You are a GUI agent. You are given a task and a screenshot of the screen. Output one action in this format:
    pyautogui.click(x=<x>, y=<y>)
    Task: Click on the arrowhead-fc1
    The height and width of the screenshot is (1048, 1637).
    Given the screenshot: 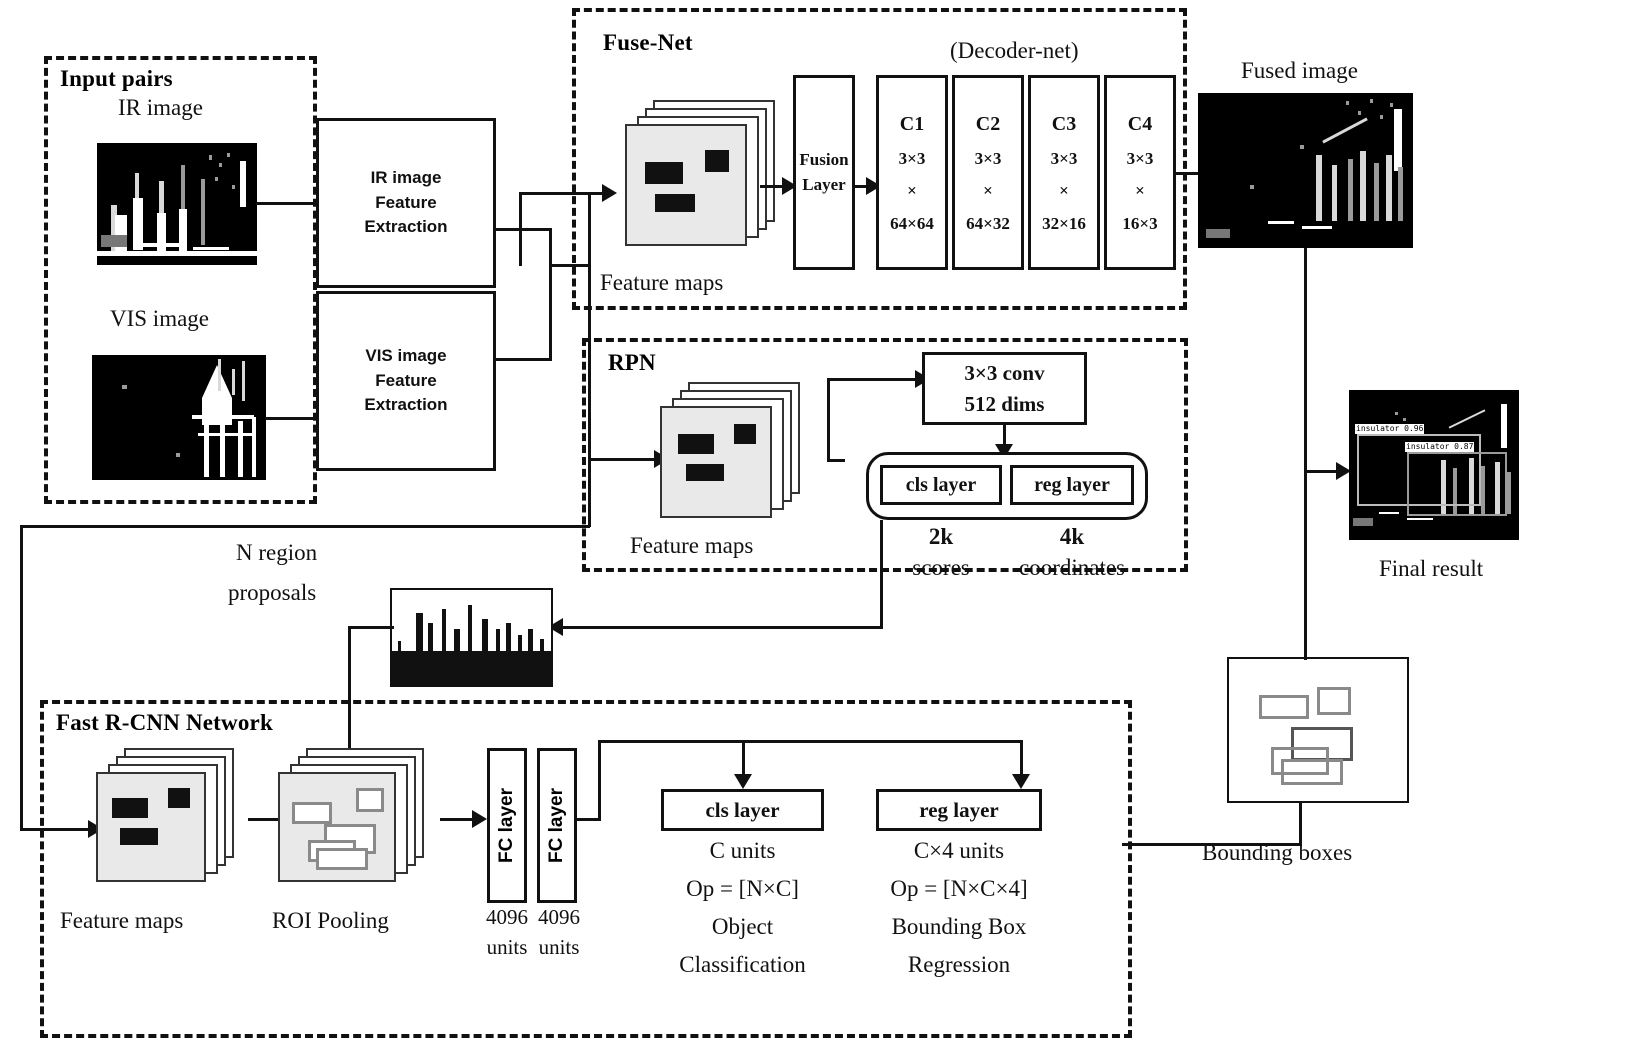 What is the action you would take?
    pyautogui.click(x=479, y=819)
    